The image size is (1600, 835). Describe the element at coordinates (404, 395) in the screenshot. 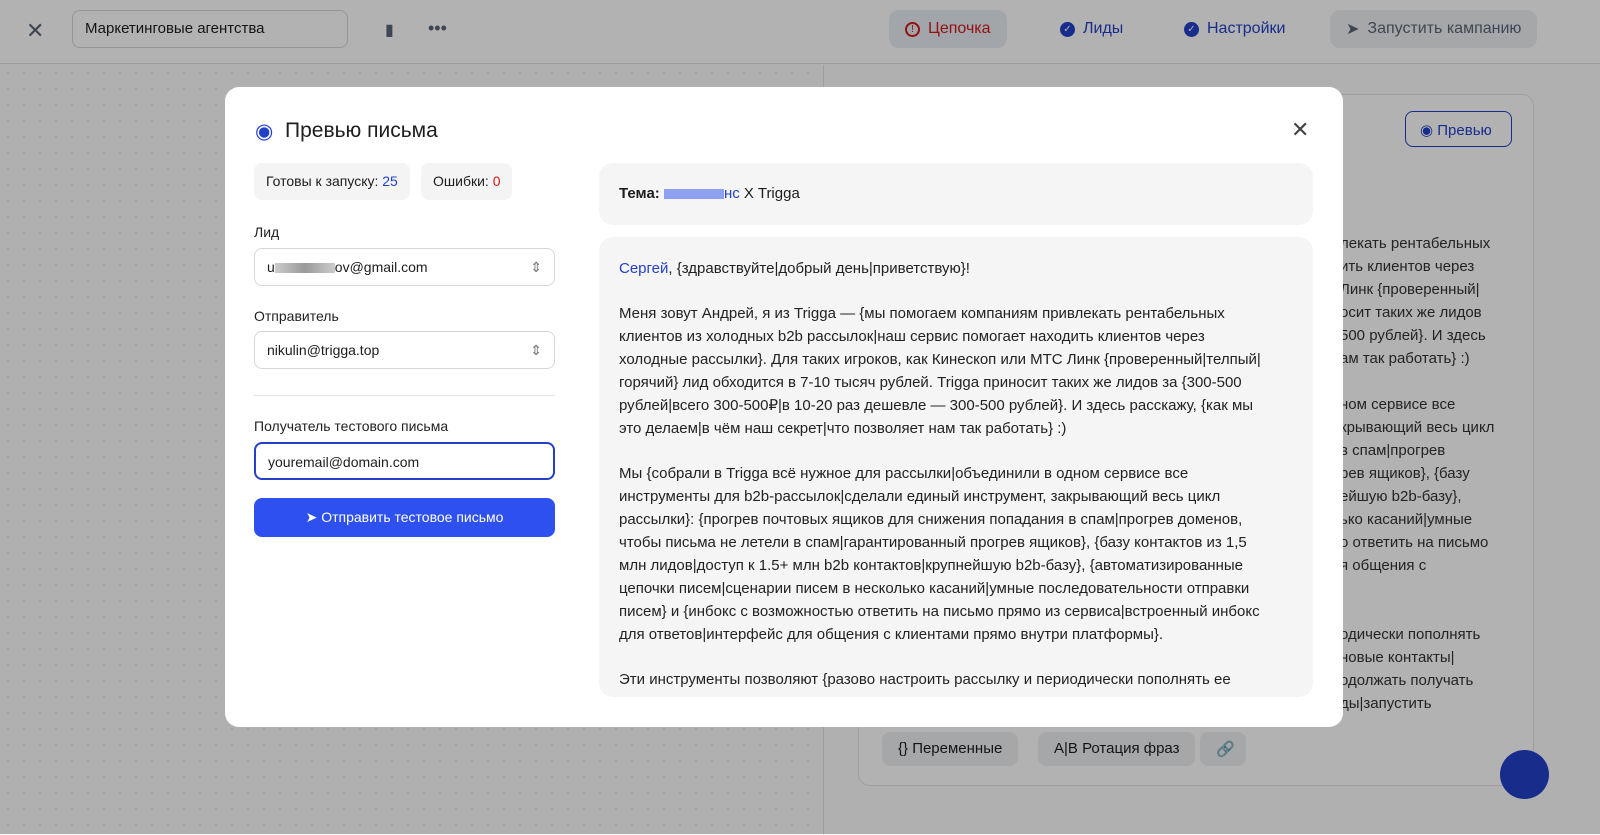

I see `divider` at that location.